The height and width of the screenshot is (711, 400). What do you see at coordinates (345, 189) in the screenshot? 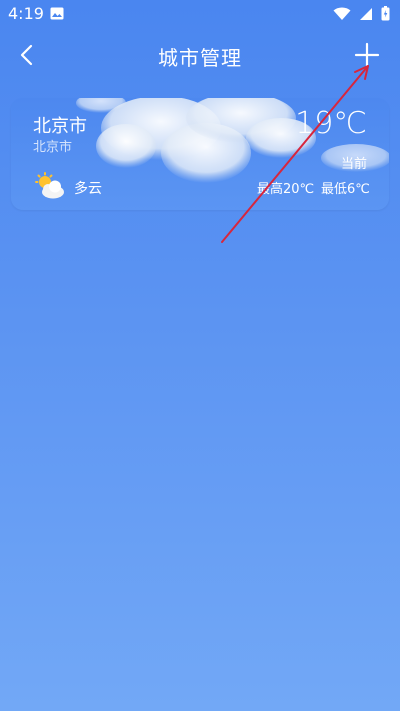
I see `low-temperature: 最低6℃` at bounding box center [345, 189].